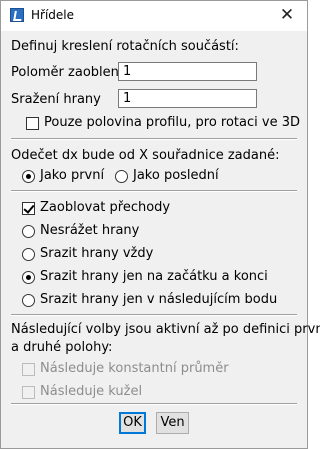 This screenshot has width=320, height=449. What do you see at coordinates (91, 391) in the screenshot?
I see `follow-cone-label: Následuje kužel` at bounding box center [91, 391].